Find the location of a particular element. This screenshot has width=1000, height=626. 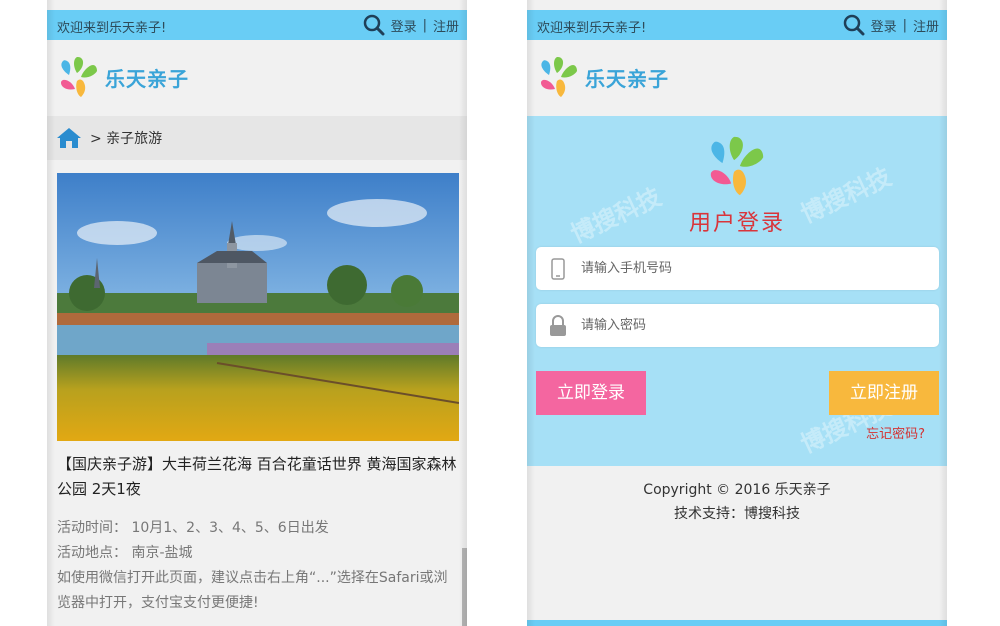

activity-time: 活动时间： 10月1、2、3、4、5、6日出发 is located at coordinates (193, 528).